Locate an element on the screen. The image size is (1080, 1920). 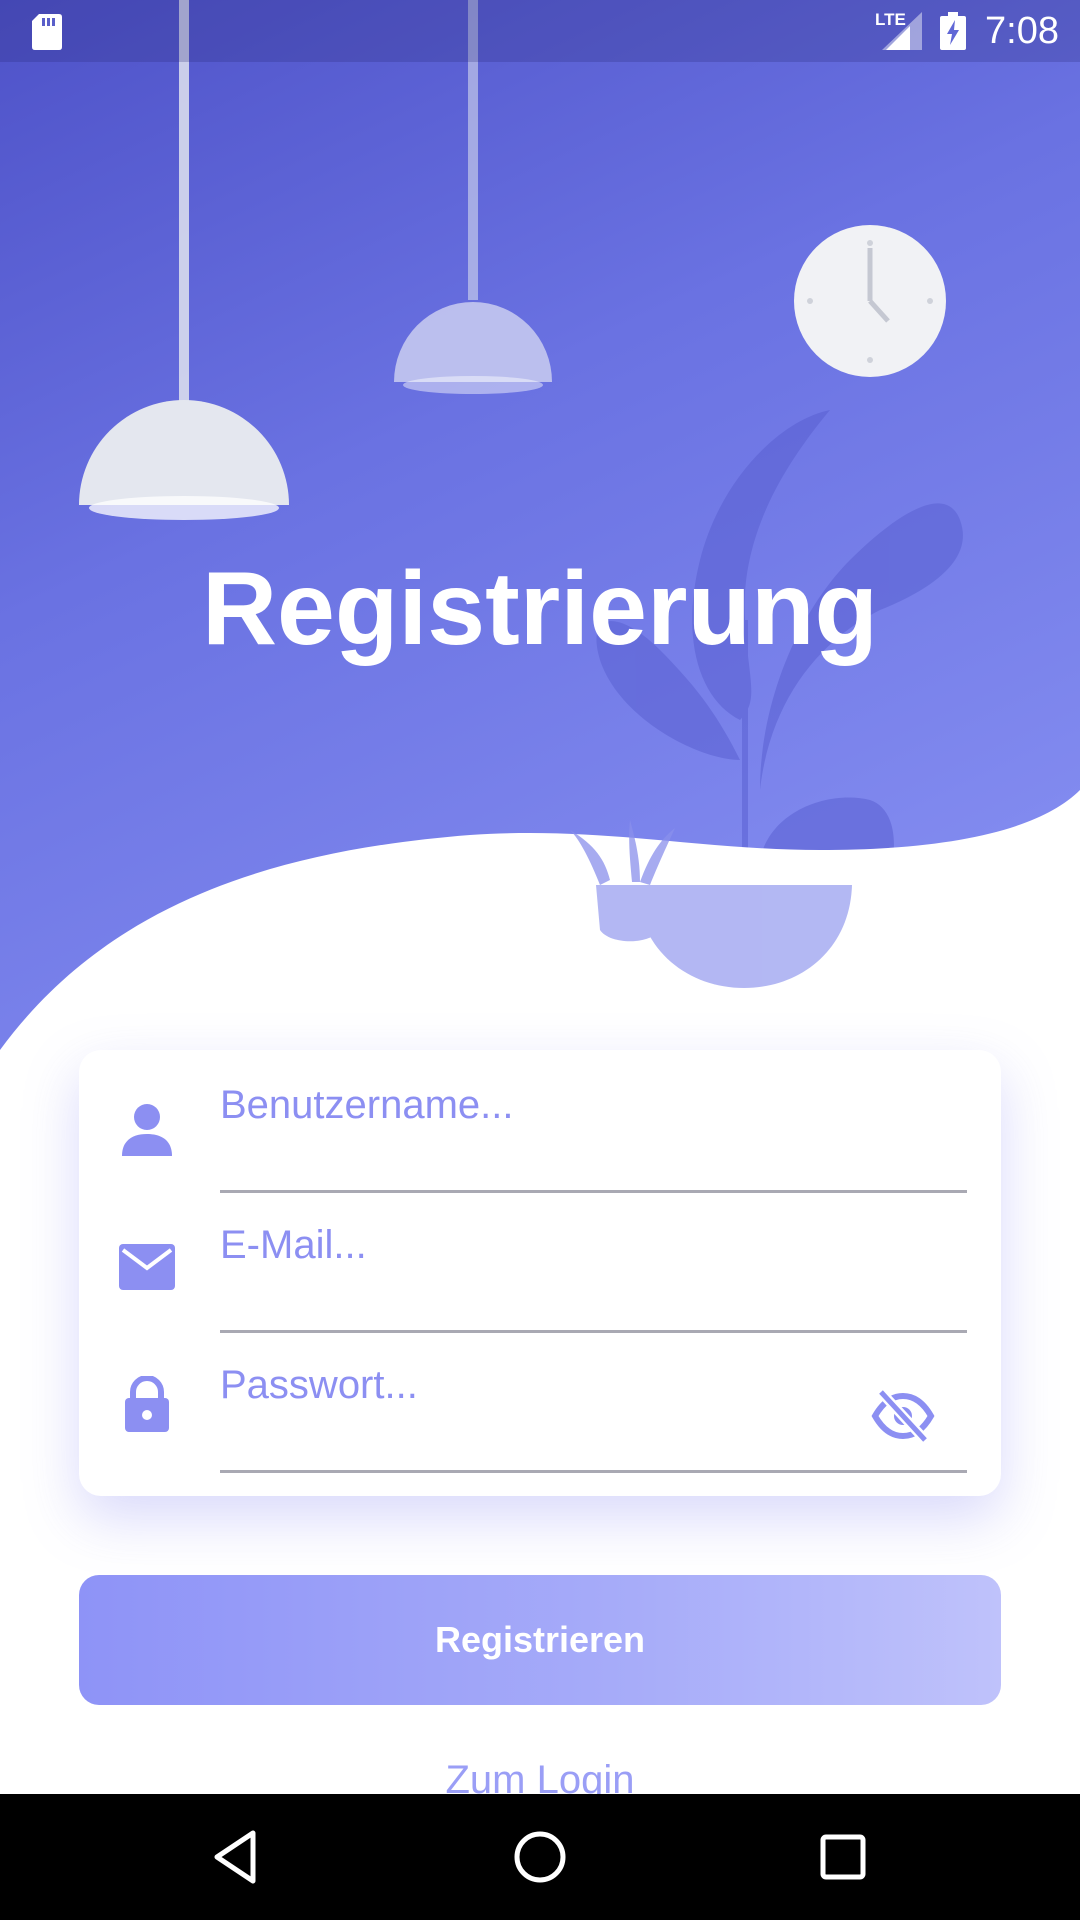
password-underline is located at coordinates (593, 1471).